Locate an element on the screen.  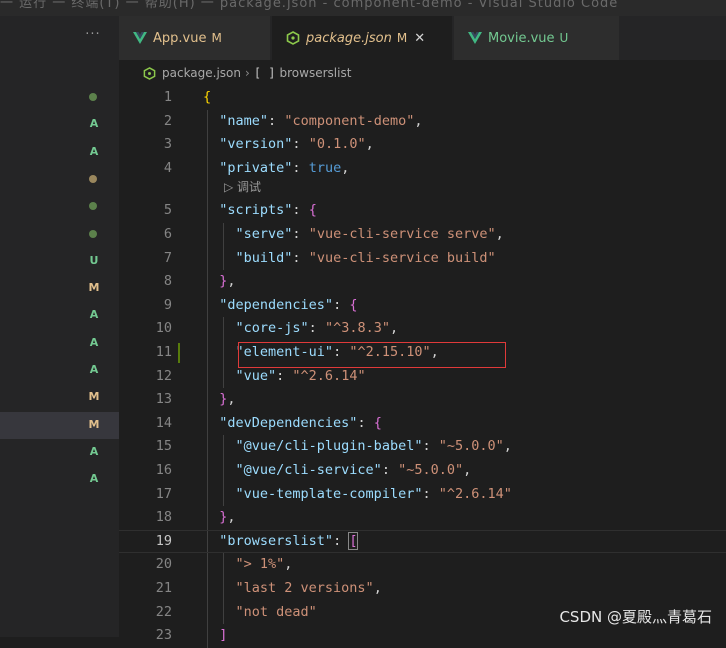
code-line: 17 "vue-template-compiler": "^2.6.14" is located at coordinates (422, 495).